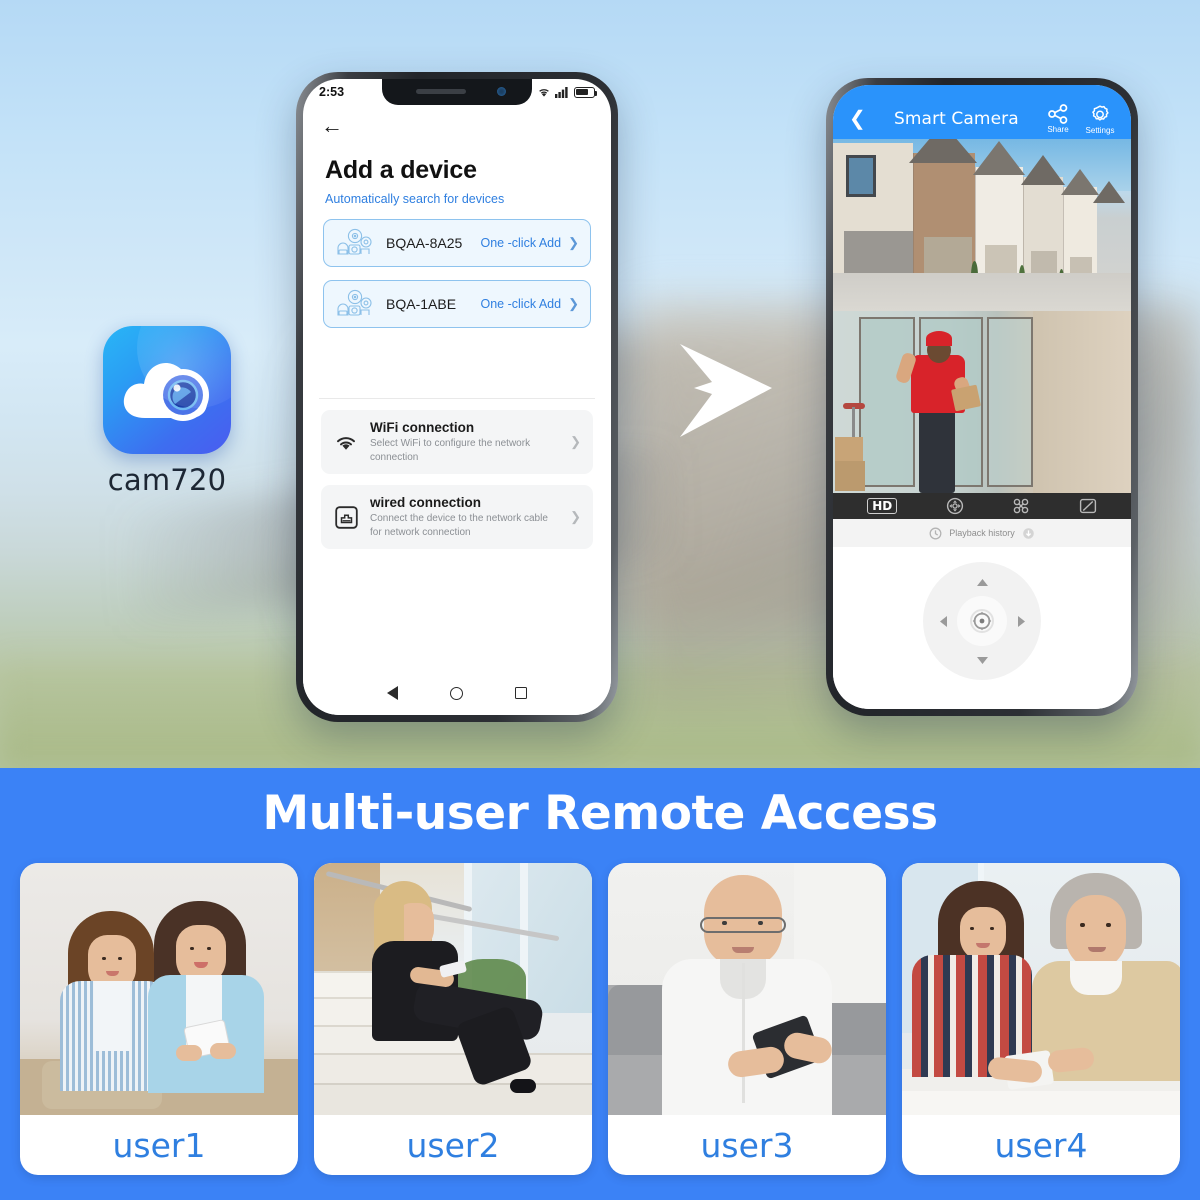 This screenshot has width=1200, height=1200. I want to click on app-name-label: cam720, so click(167, 480).